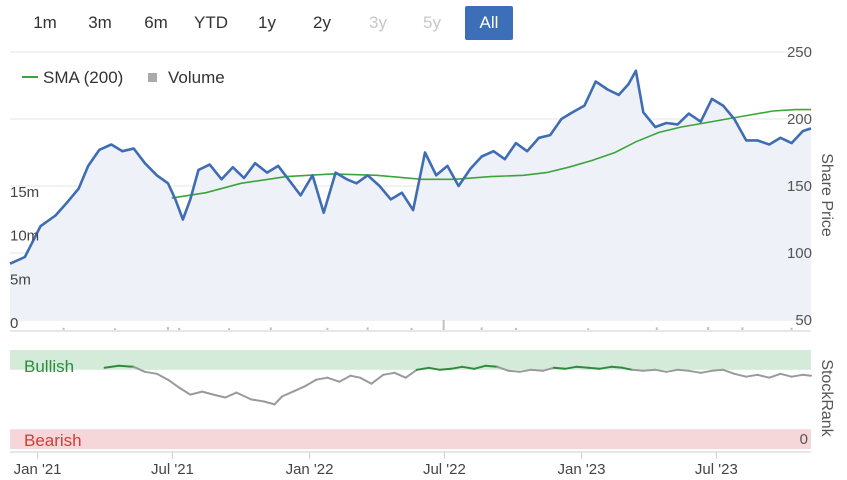 Image resolution: width=847 pixels, height=480 pixels. I want to click on stockrank-line, so click(457, 385).